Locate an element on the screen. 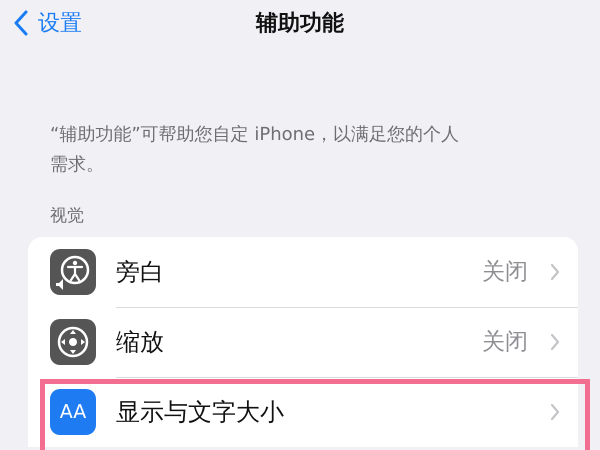  screen-title: 辅助功能 is located at coordinates (300, 24).